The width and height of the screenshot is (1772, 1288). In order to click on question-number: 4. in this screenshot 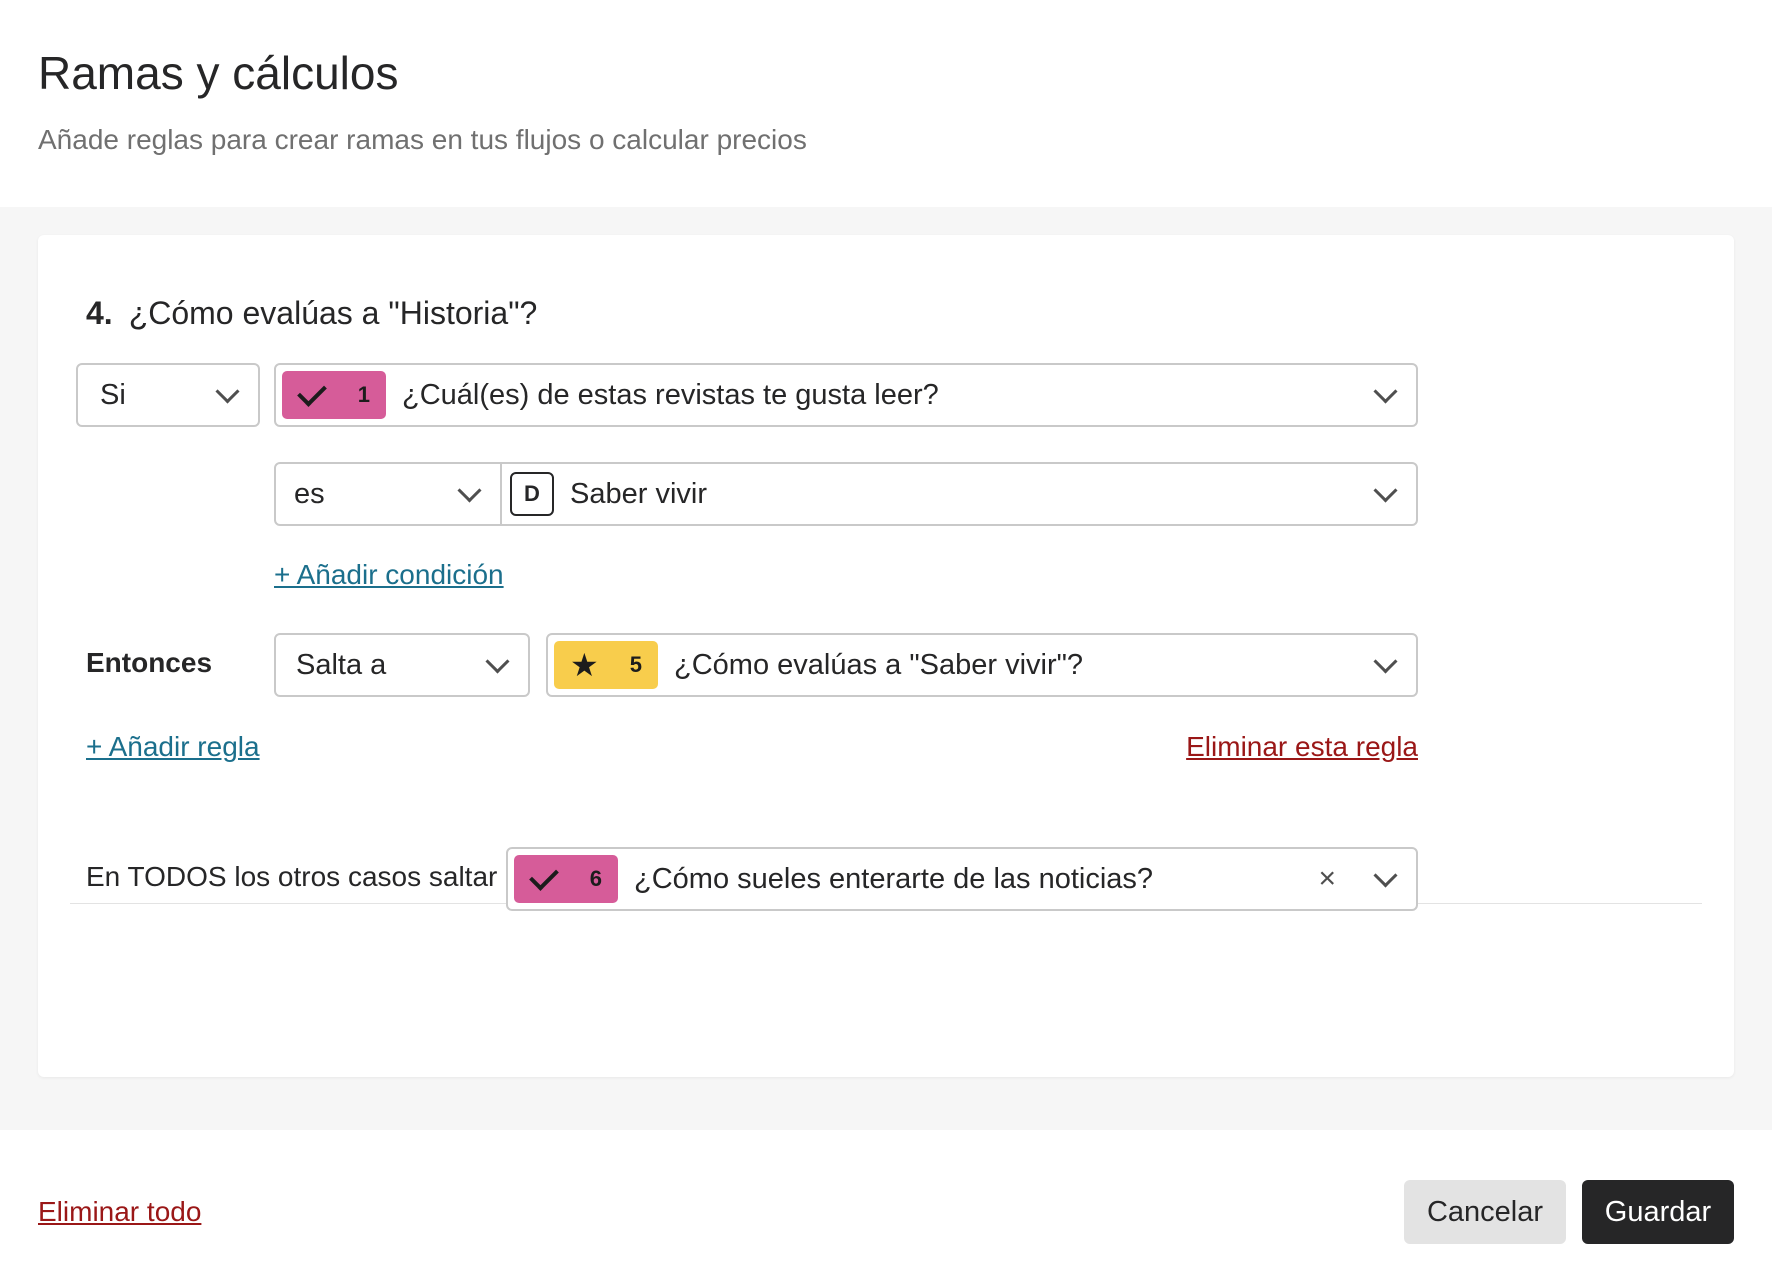, I will do `click(99, 313)`.